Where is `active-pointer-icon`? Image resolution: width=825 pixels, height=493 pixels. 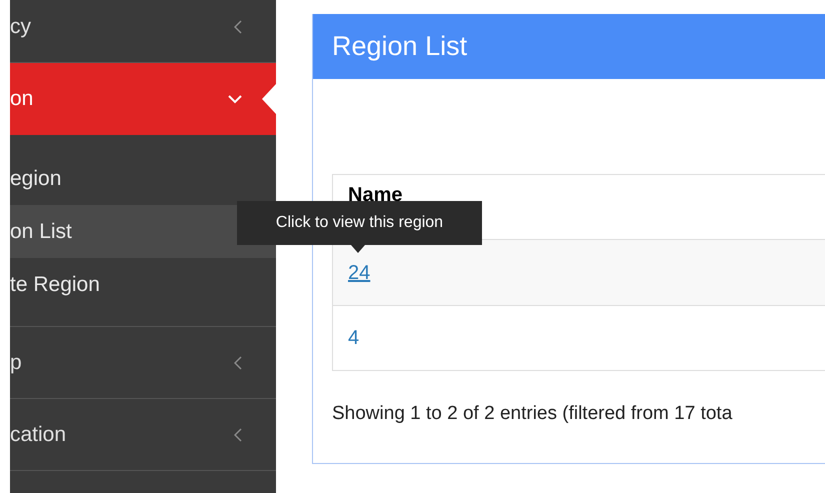 active-pointer-icon is located at coordinates (269, 99).